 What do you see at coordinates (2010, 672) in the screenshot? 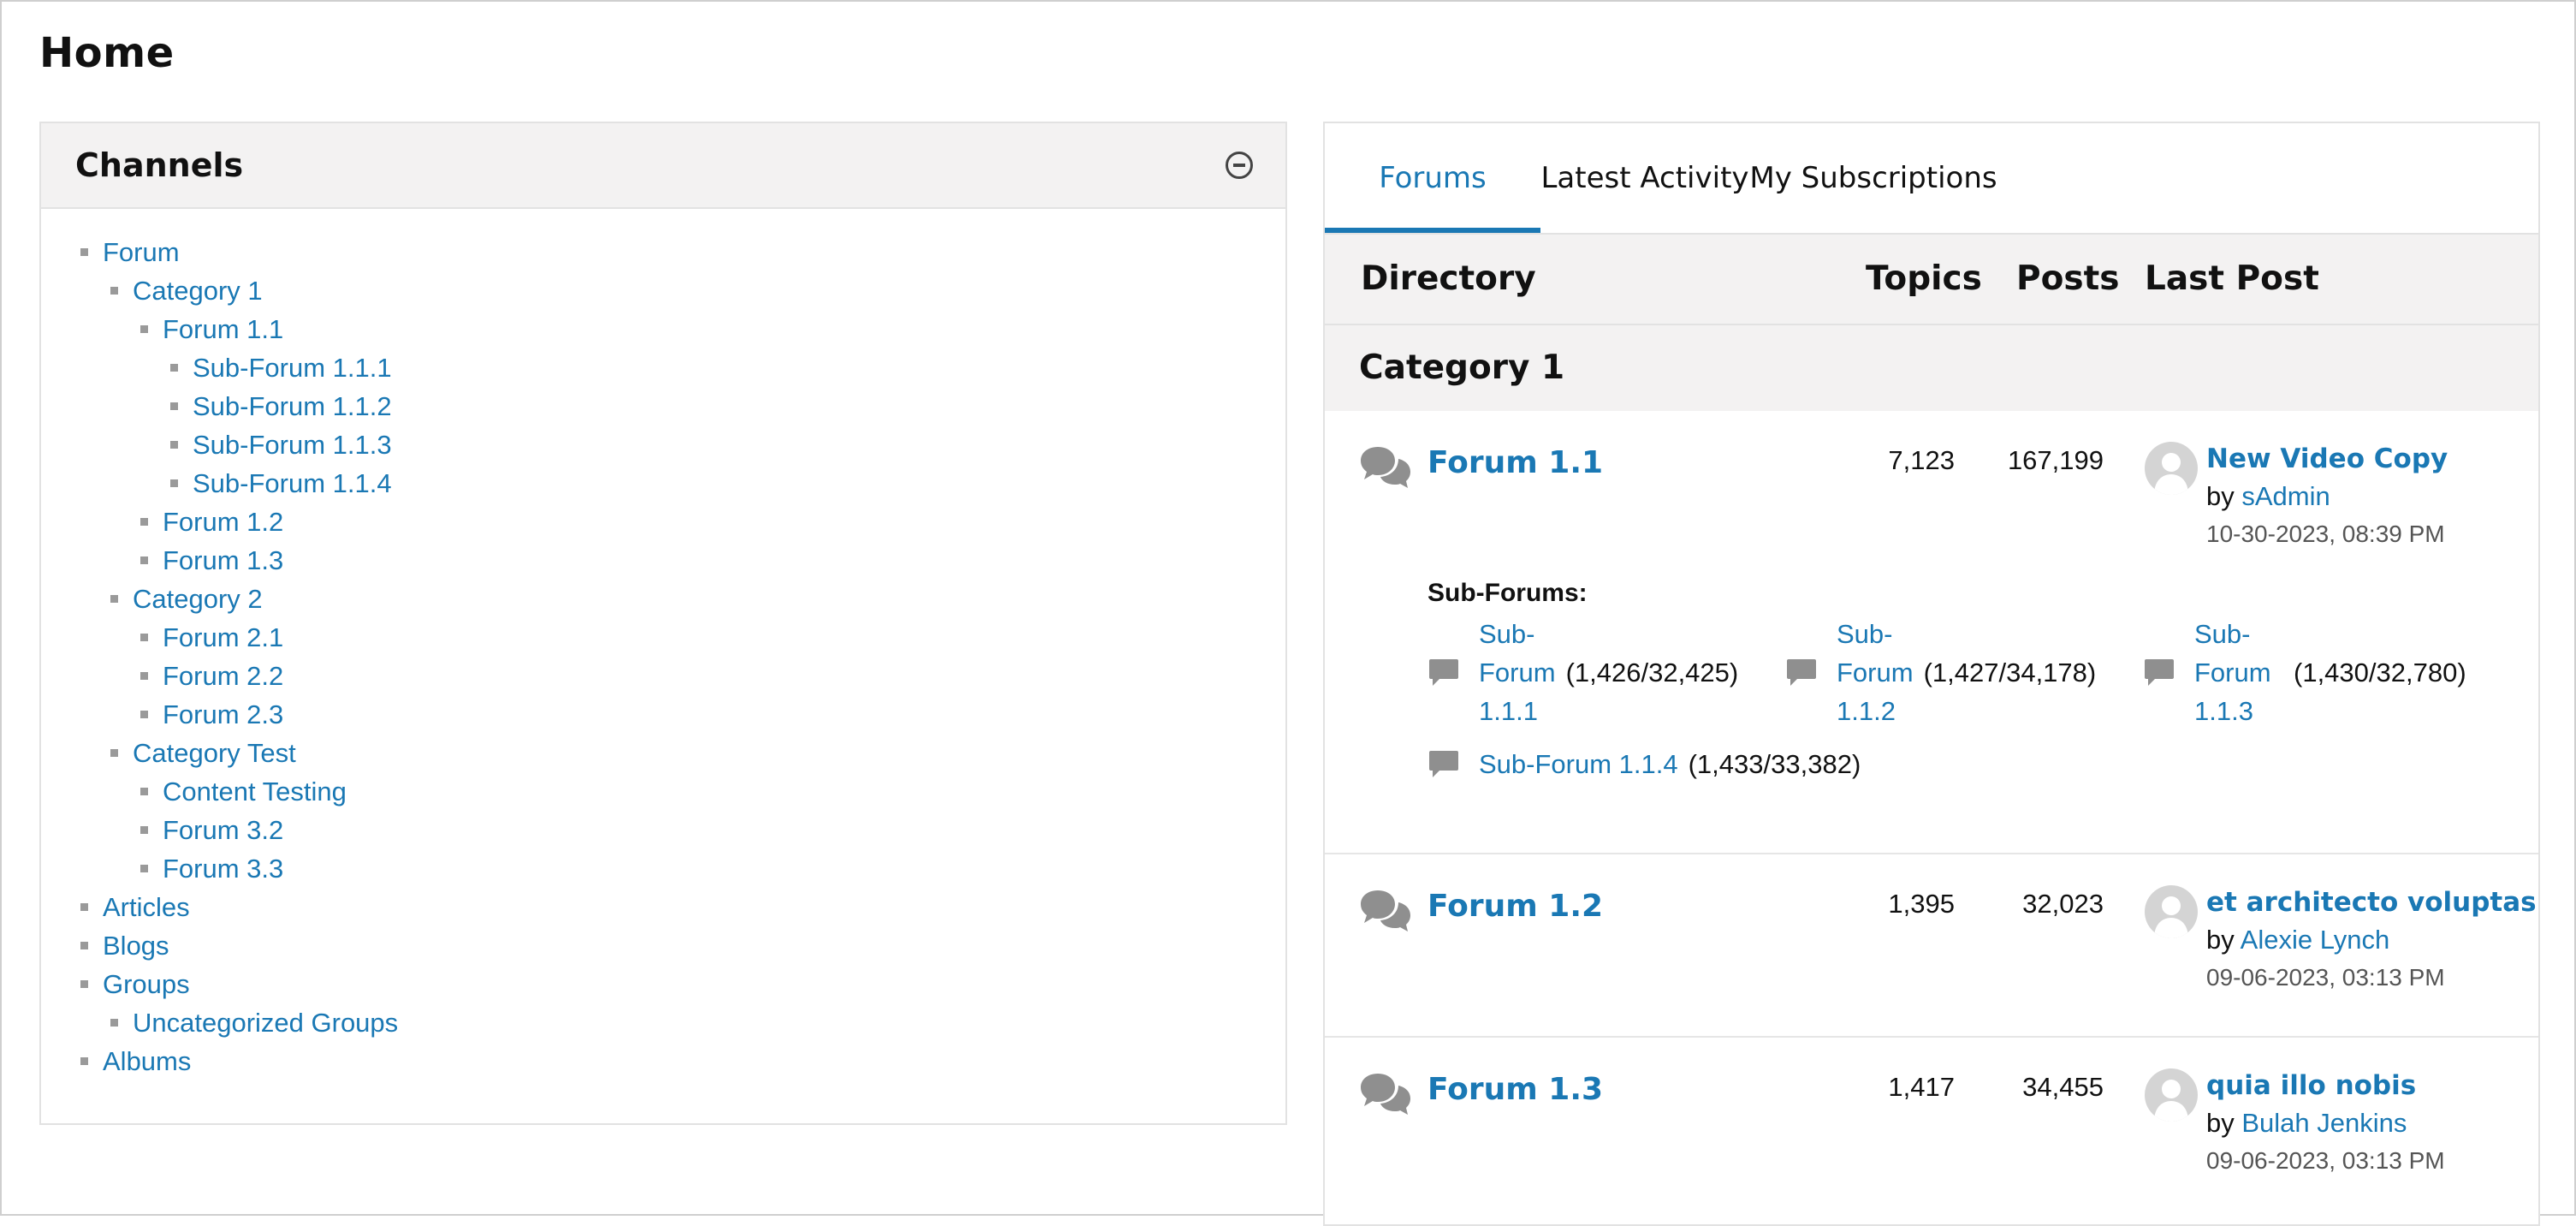
I see `subforum-count: (1,427/34,178)` at bounding box center [2010, 672].